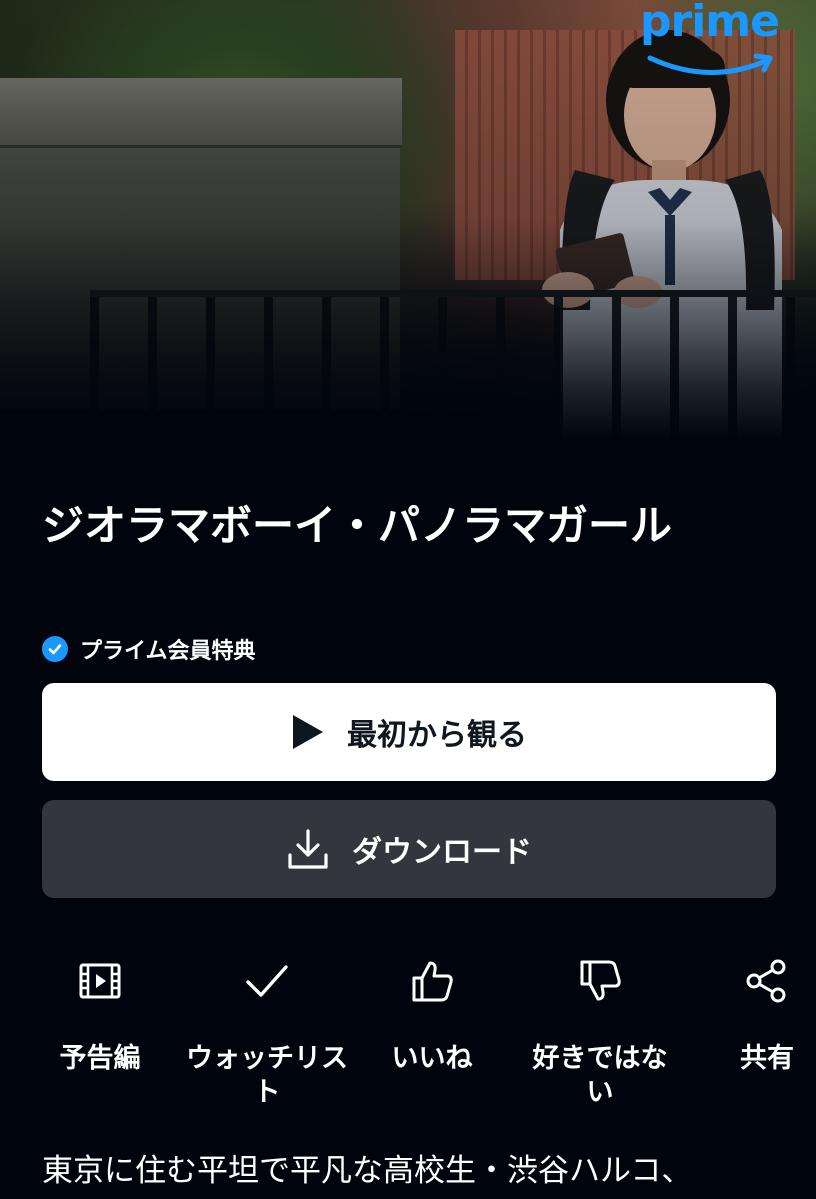  What do you see at coordinates (432, 981) in the screenshot?
I see `thumbs-up-icon` at bounding box center [432, 981].